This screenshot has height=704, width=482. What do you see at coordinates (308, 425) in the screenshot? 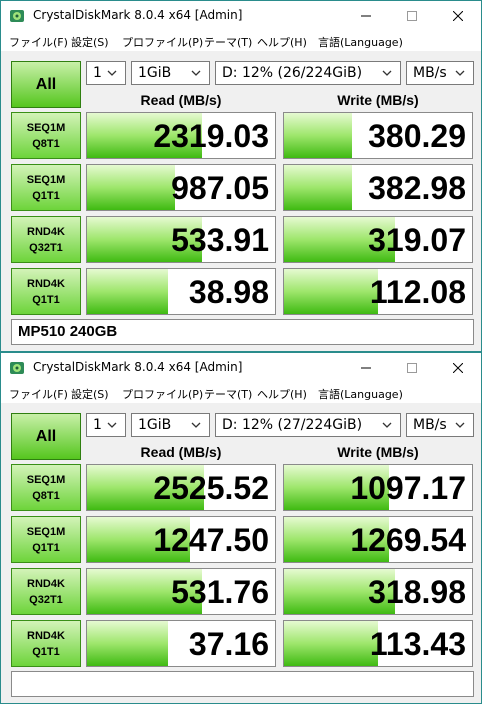
I see `drive-select: D: 12% (27/224GiB)` at bounding box center [308, 425].